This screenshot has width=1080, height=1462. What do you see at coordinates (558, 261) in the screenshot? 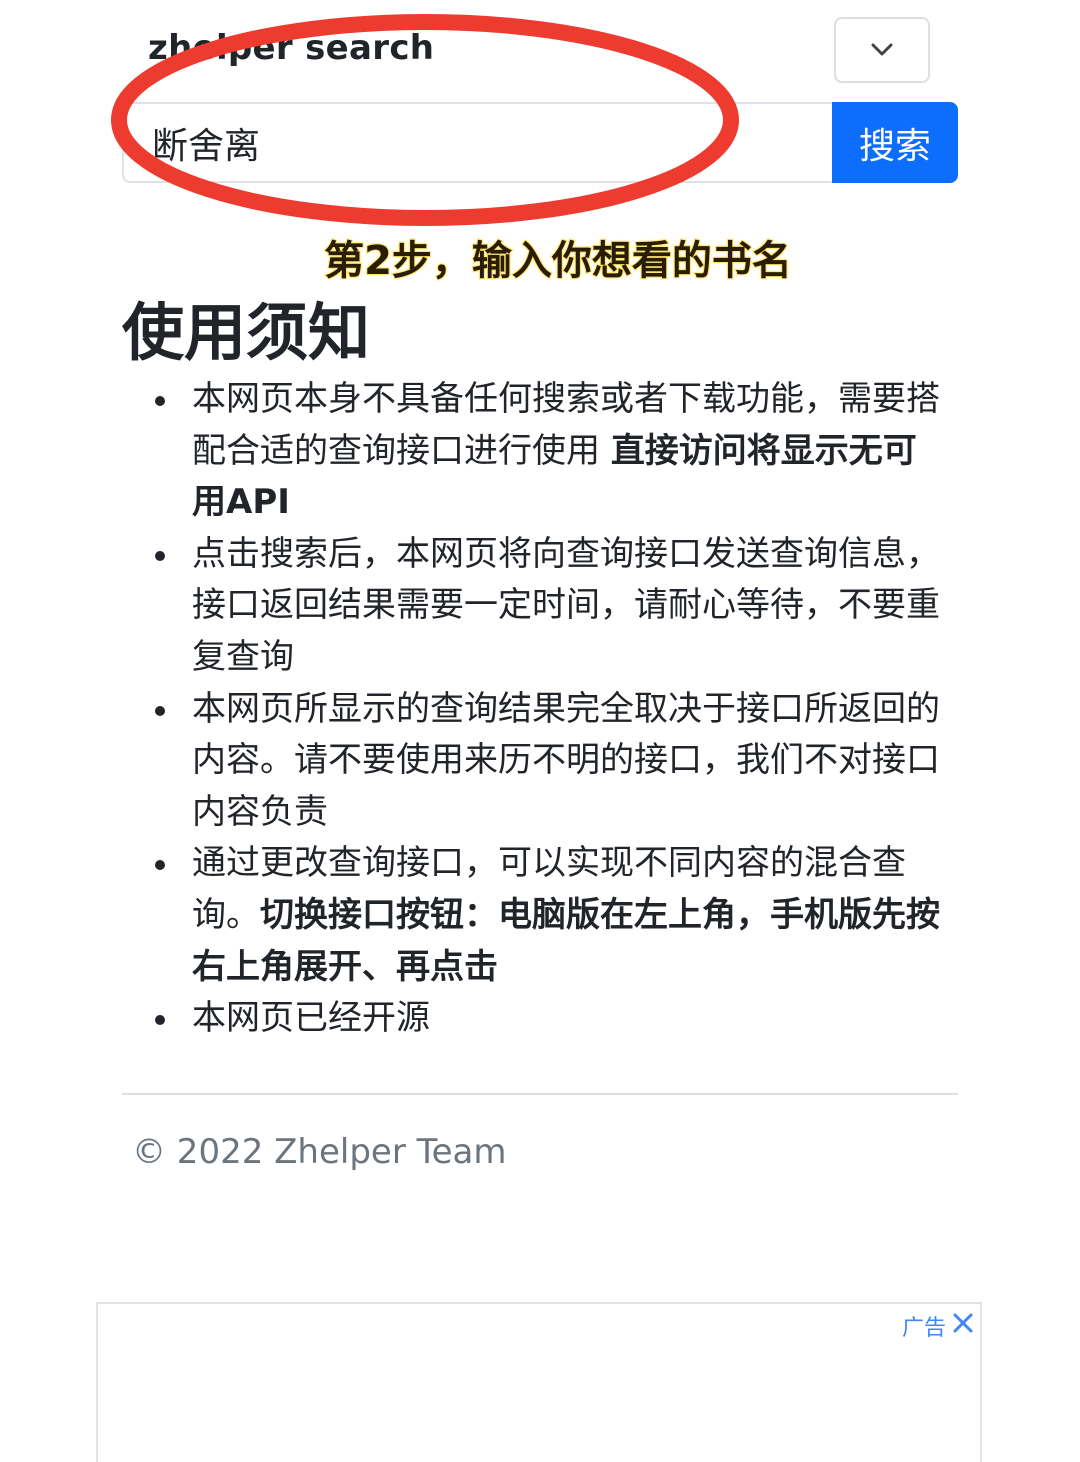
I see `step-caption: 第2步，输入你想看的书名` at bounding box center [558, 261].